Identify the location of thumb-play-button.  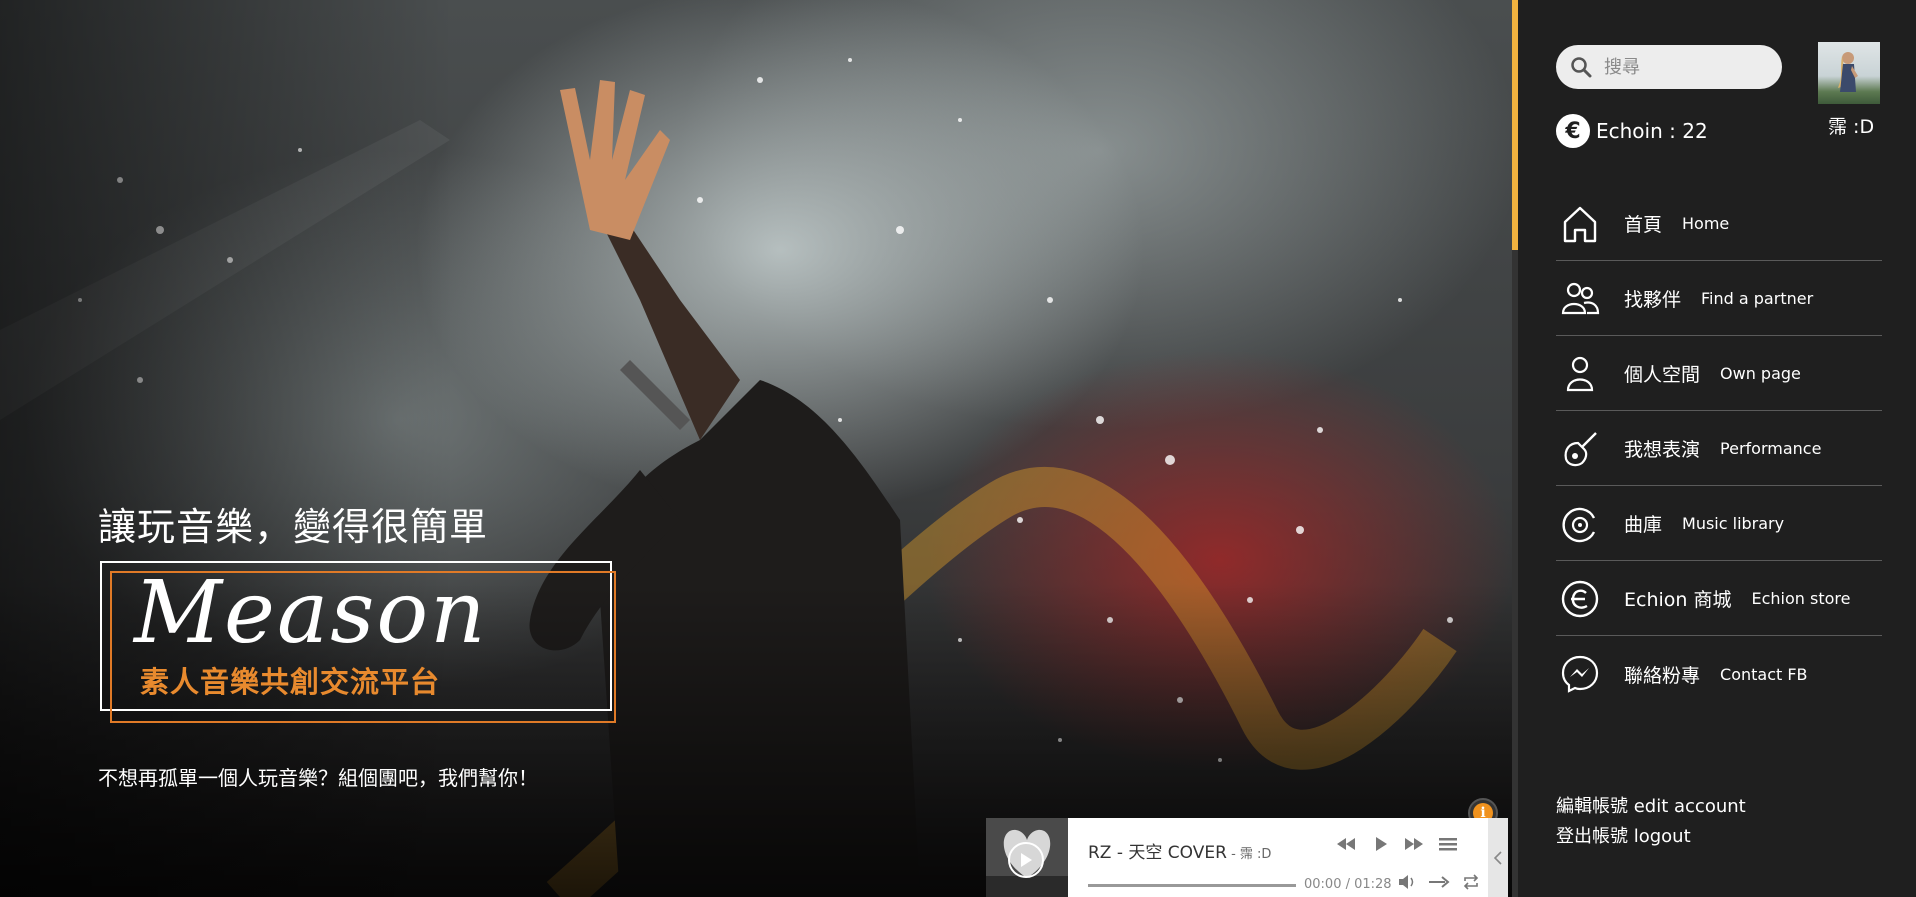
(1026, 860).